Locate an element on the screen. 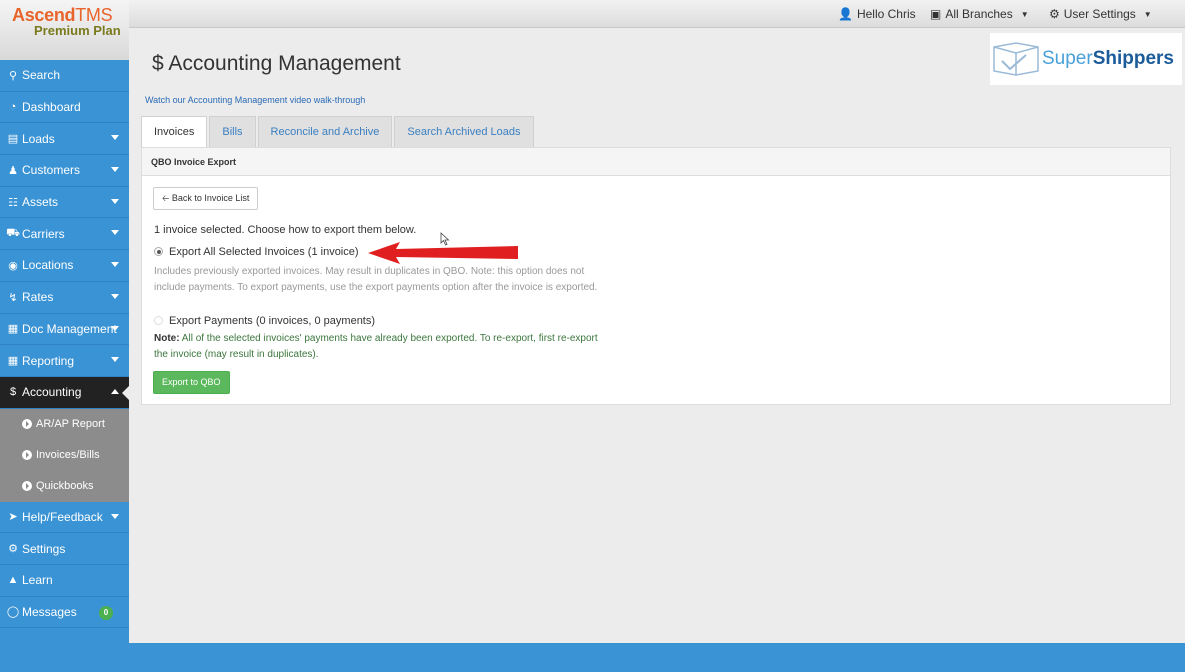 The image size is (1185, 672). search-icon: ⚲ is located at coordinates (13, 75).